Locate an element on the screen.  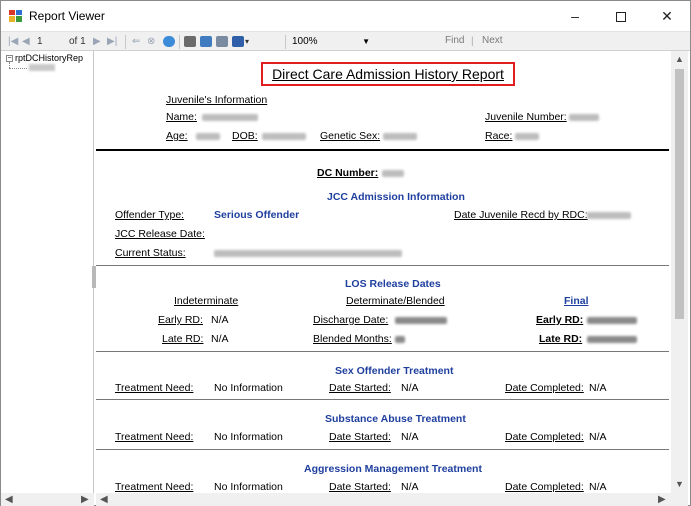
juvenile-number-label: Juvenile Number: is located at coordinates (526, 117).